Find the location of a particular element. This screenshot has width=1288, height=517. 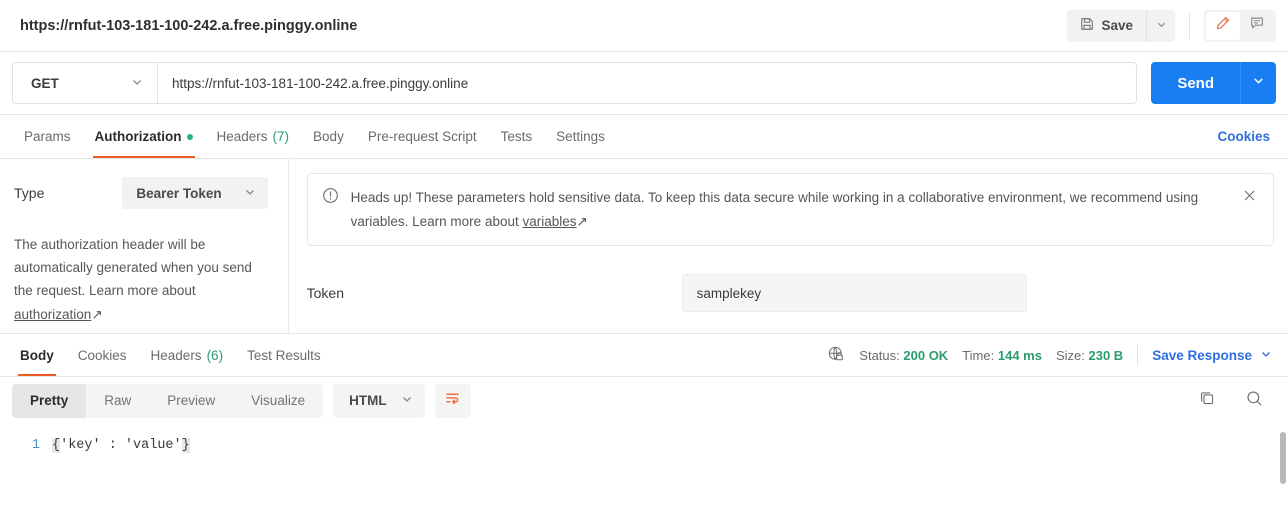

send-options-button is located at coordinates (1258, 83).